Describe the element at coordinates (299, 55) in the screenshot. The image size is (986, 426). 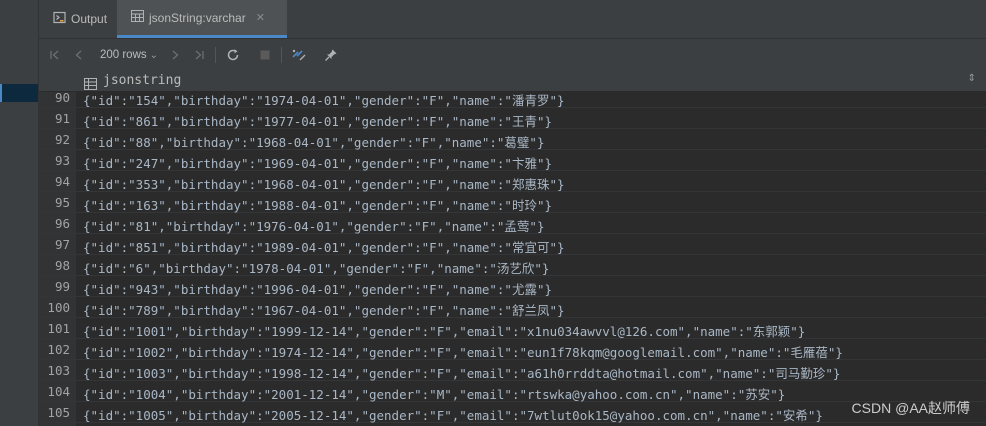
I see `transpose-icon` at that location.